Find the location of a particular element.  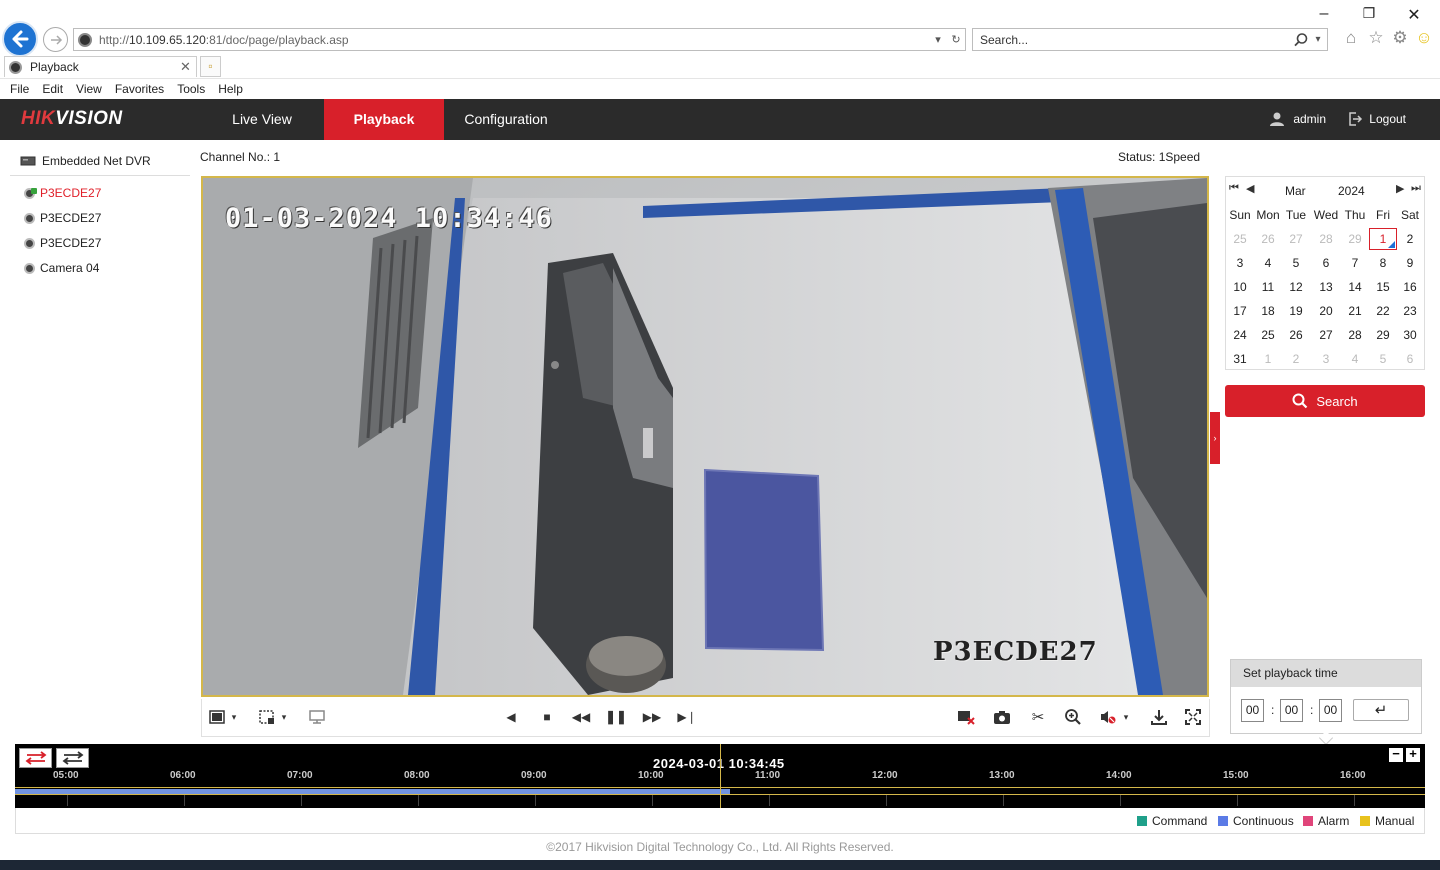

next-month-icon: ▶ is located at coordinates (1400, 188).